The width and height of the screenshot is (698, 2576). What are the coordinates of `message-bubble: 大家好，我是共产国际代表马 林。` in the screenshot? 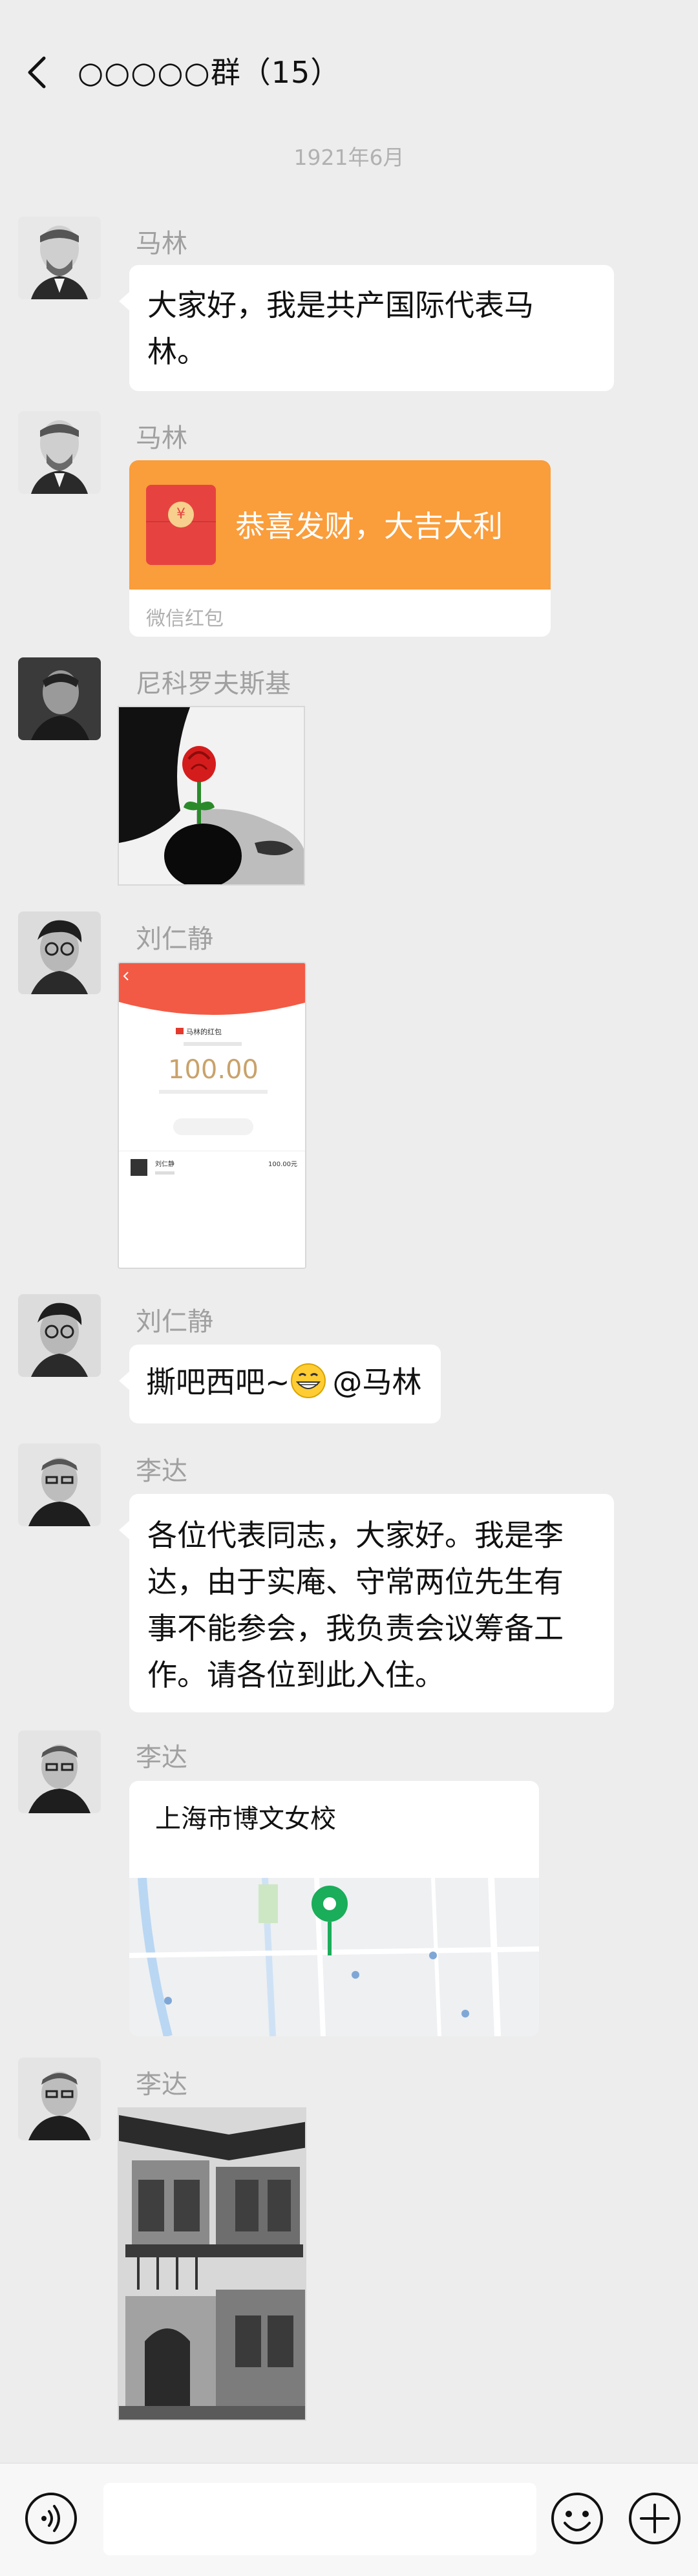 It's located at (366, 328).